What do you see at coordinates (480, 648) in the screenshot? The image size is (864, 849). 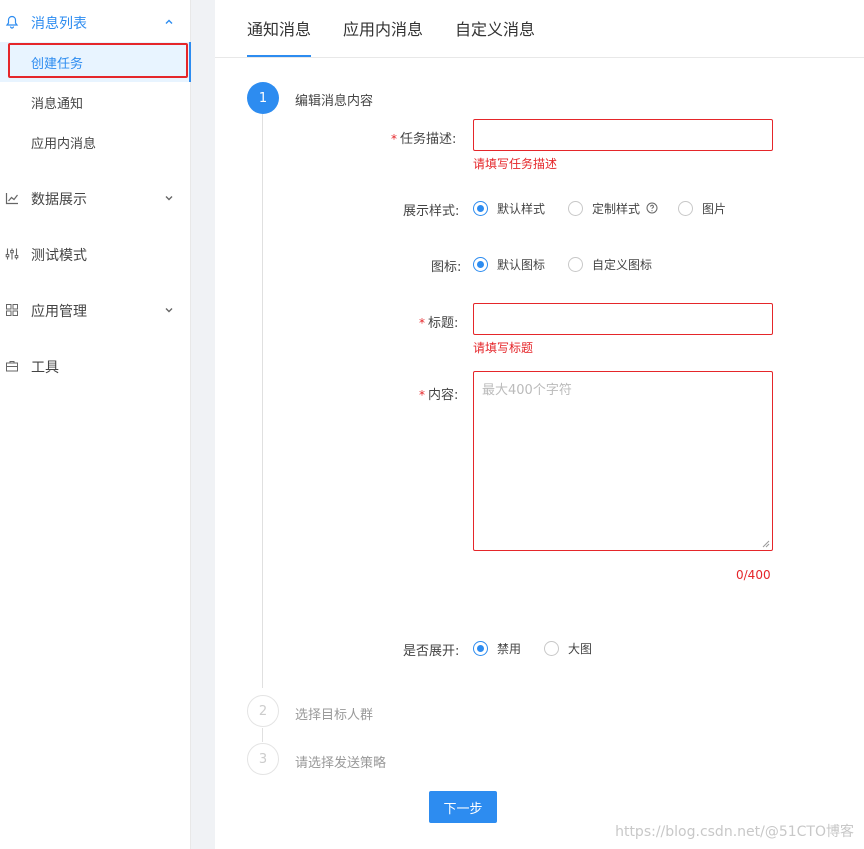 I see `expand-disabled-radio` at bounding box center [480, 648].